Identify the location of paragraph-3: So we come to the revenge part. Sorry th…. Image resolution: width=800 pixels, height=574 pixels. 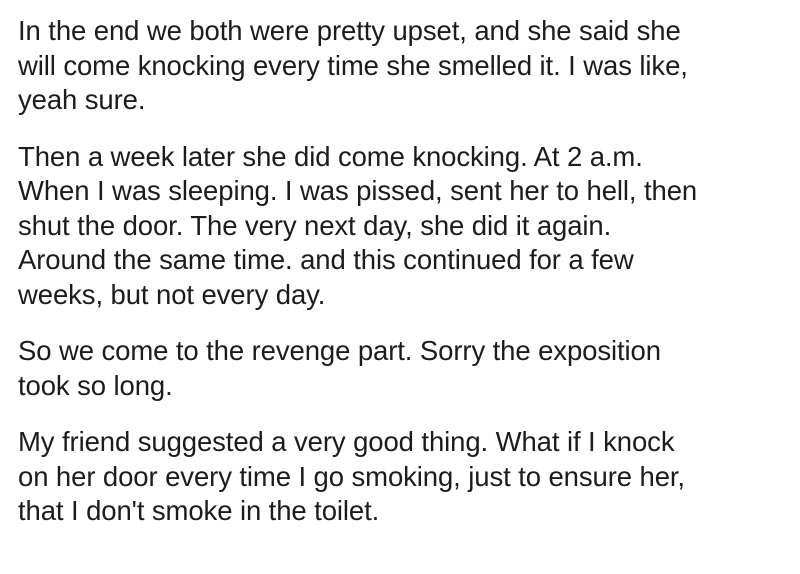
(339, 368).